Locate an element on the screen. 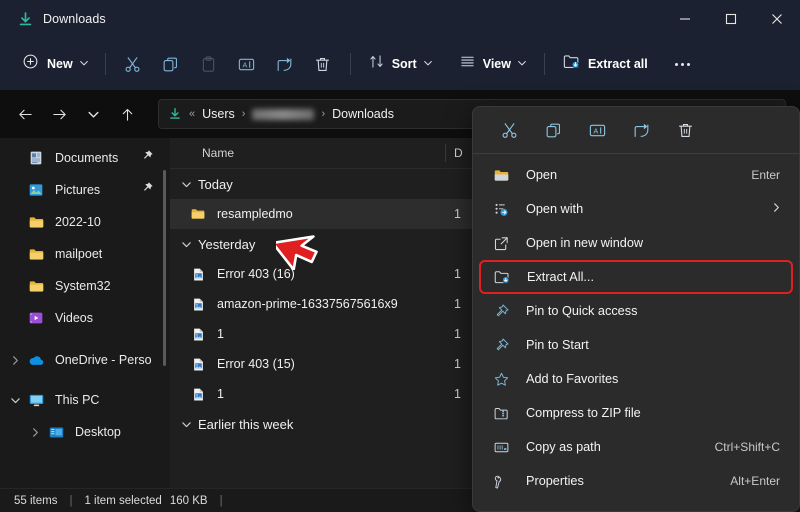 Image resolution: width=800 pixels, height=512 pixels. plus-circle-icon is located at coordinates (30, 64).